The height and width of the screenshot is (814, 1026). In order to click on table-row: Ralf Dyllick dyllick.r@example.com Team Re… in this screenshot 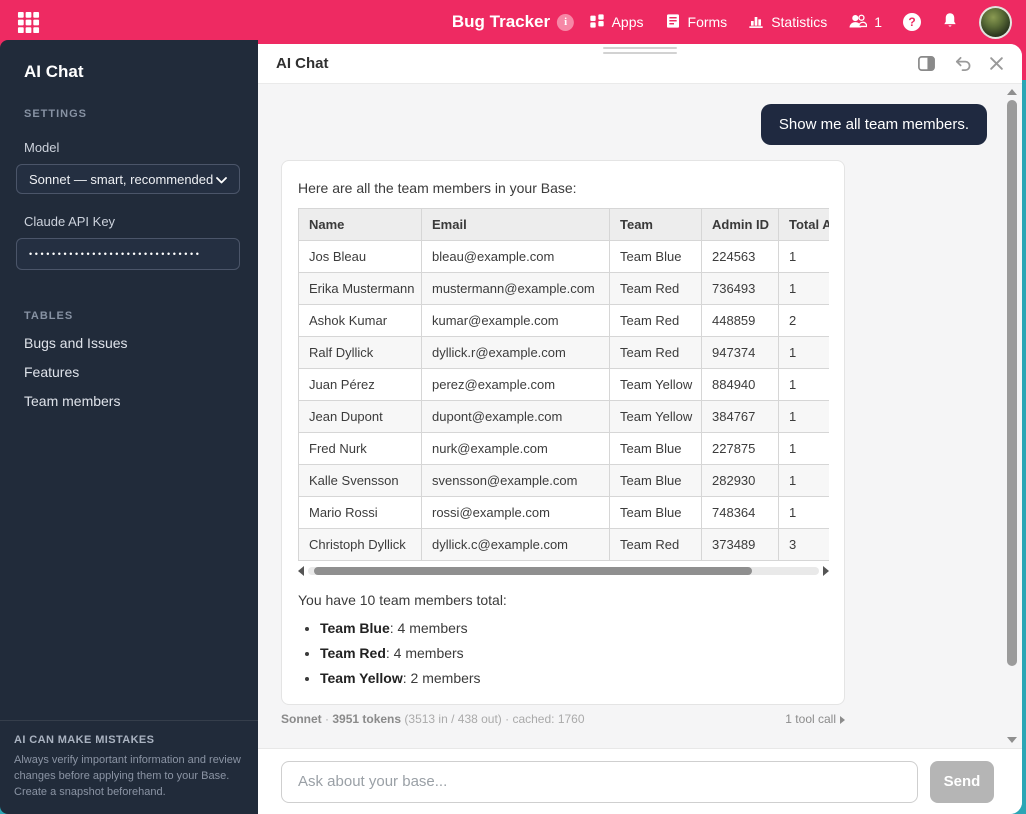, I will do `click(563, 352)`.